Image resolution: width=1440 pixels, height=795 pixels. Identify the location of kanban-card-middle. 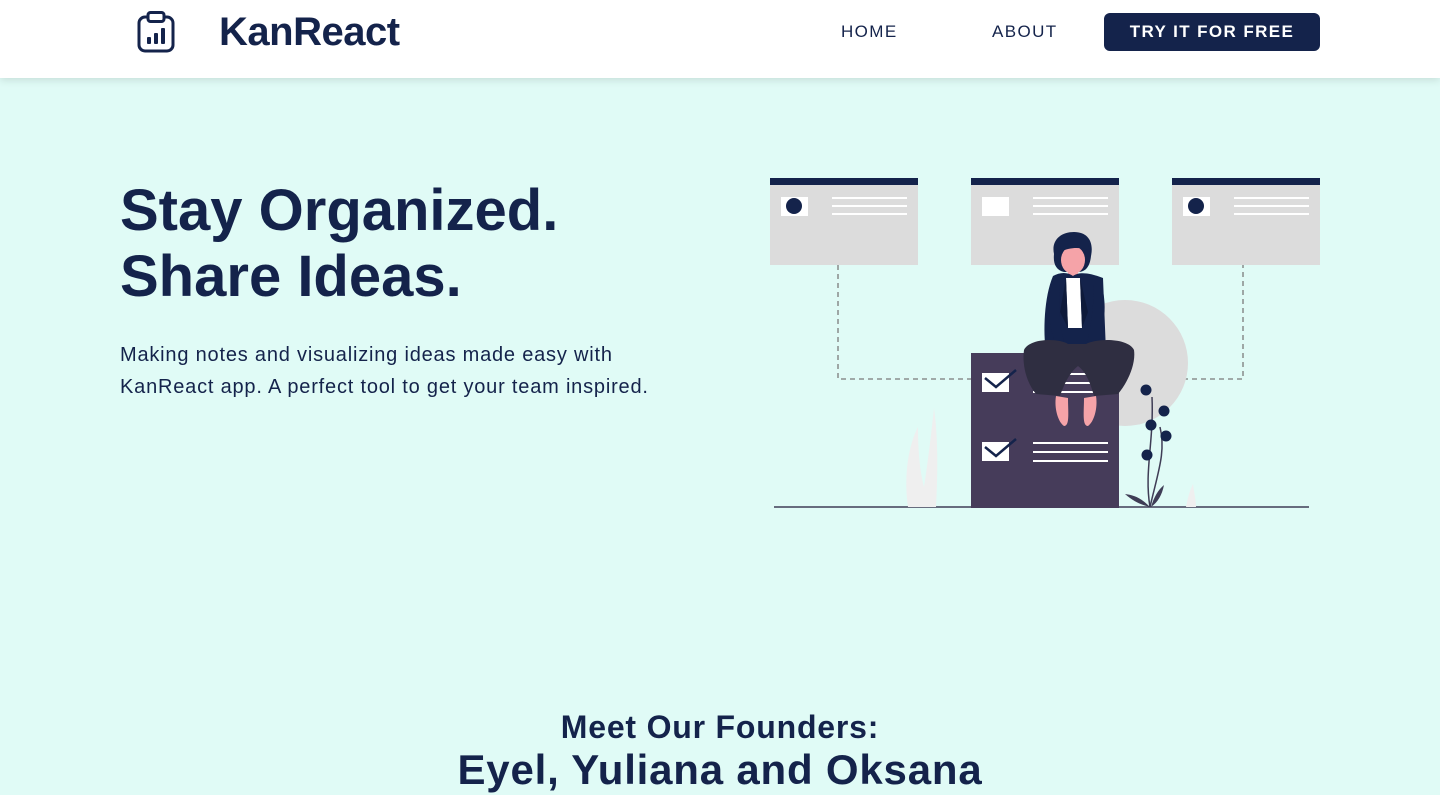
(1045, 221).